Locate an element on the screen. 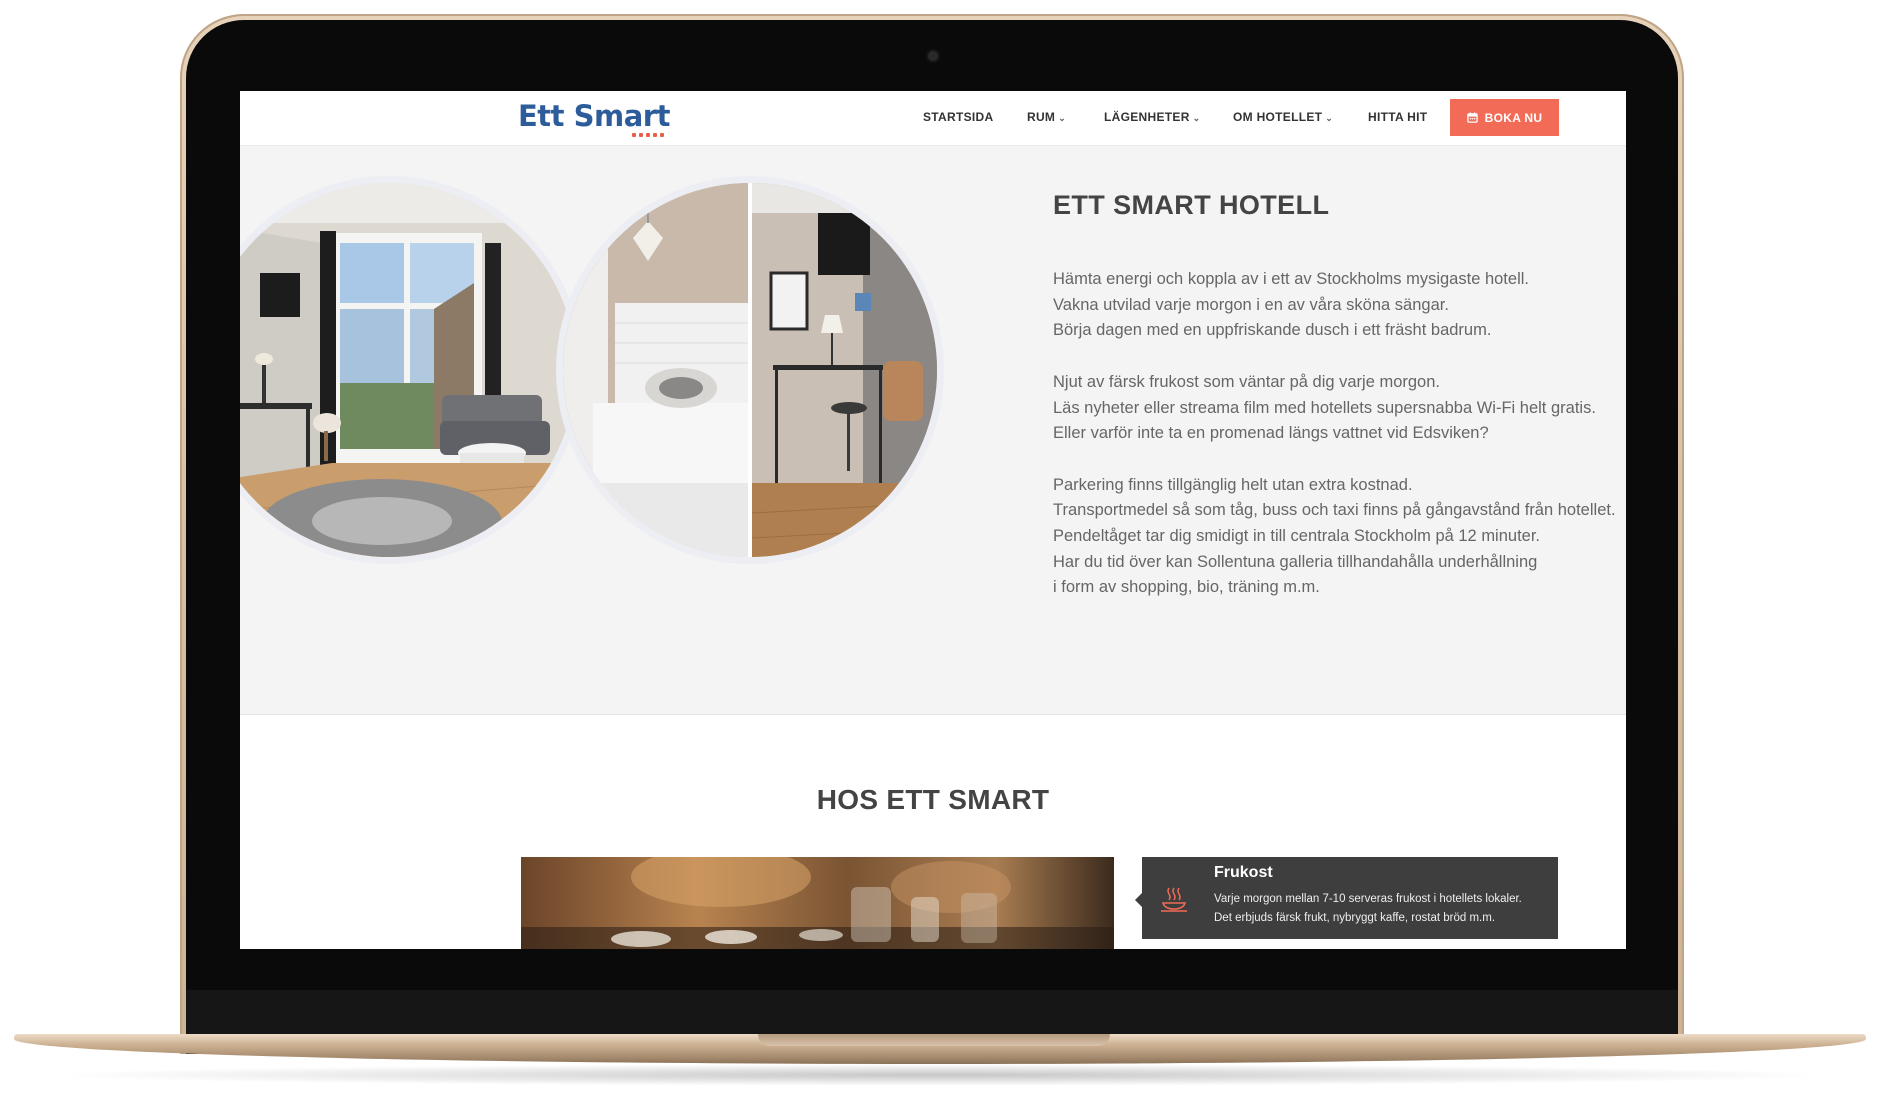 This screenshot has height=1094, width=1879. nav-label: LÄGENHETER is located at coordinates (1147, 117).